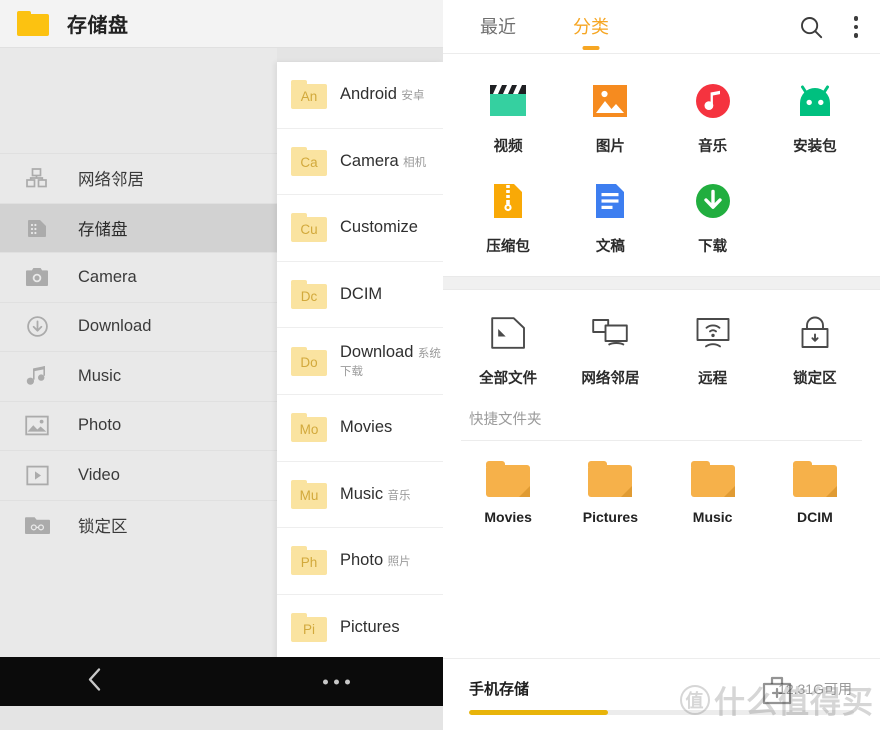 The height and width of the screenshot is (730, 880). What do you see at coordinates (856, 27) in the screenshot?
I see `overflow-menu-icon` at bounding box center [856, 27].